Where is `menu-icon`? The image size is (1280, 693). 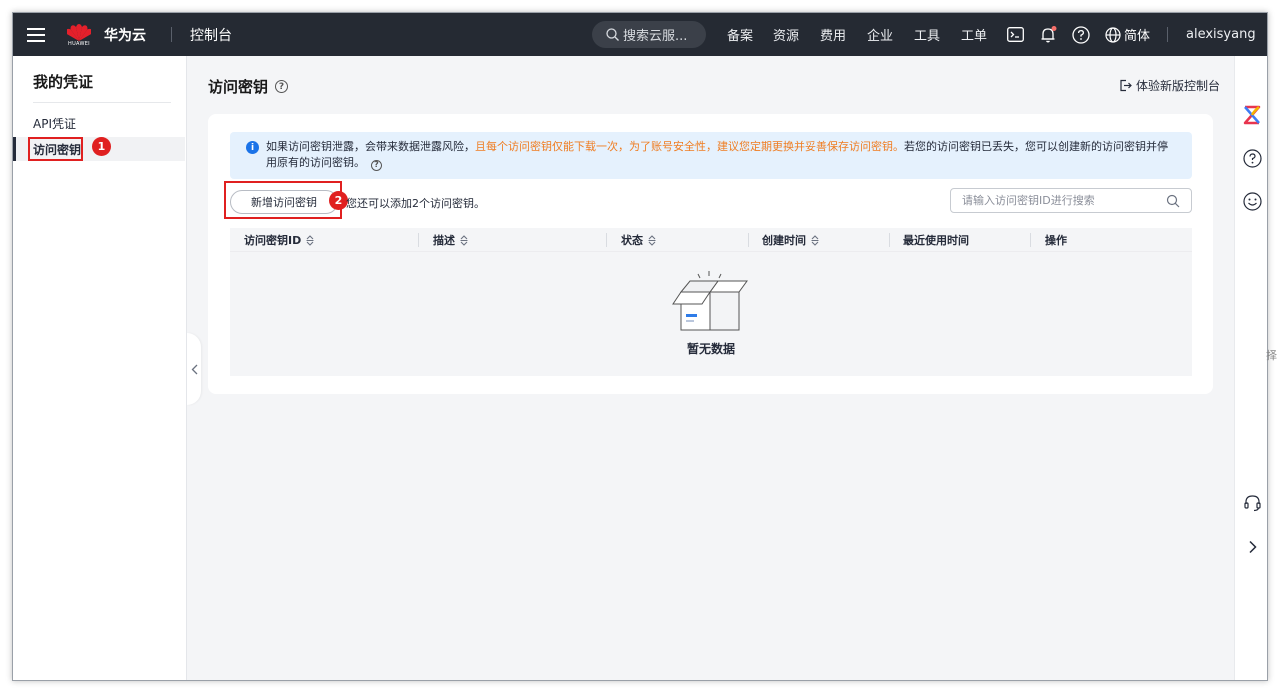 menu-icon is located at coordinates (36, 34).